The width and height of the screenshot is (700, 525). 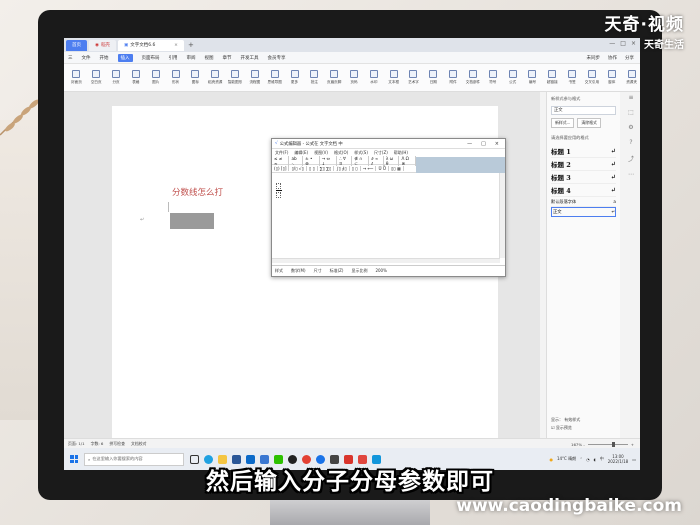 I want to click on share-label: 分享, so click(x=629, y=58).